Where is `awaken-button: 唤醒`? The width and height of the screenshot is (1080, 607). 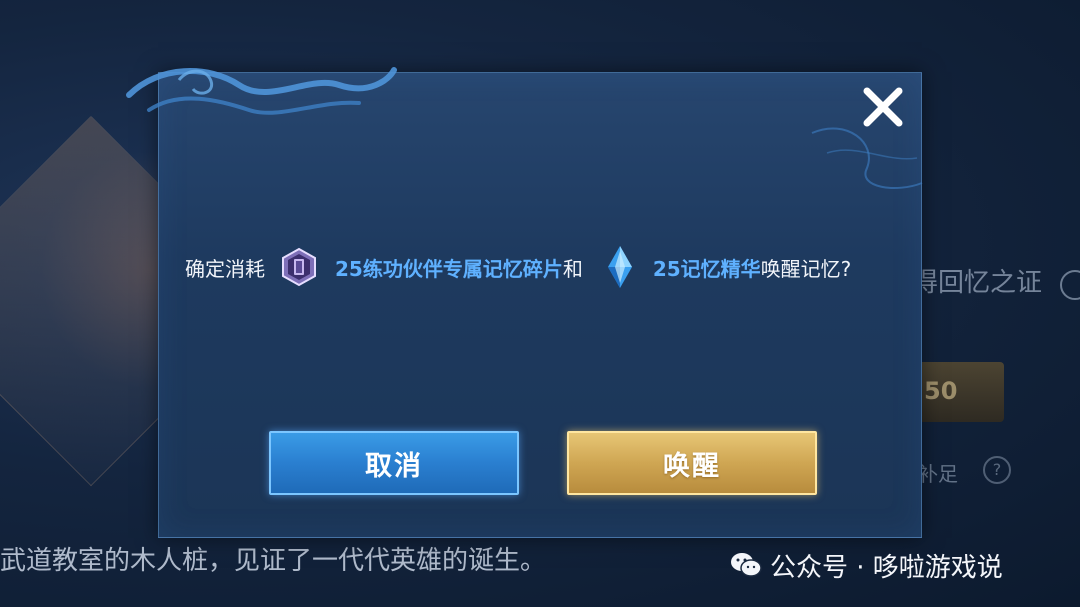 awaken-button: 唤醒 is located at coordinates (692, 463).